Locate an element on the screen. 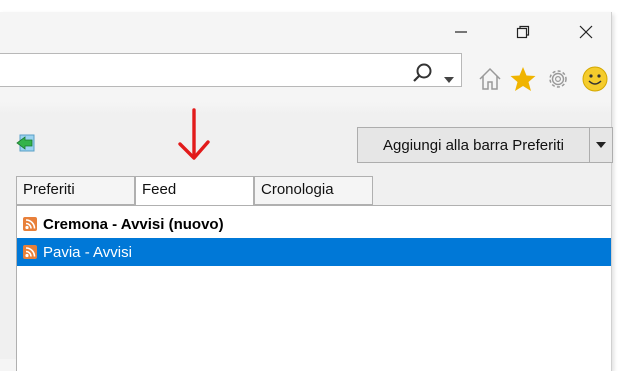 This screenshot has height=371, width=621. title-bar is located at coordinates (305, 32).